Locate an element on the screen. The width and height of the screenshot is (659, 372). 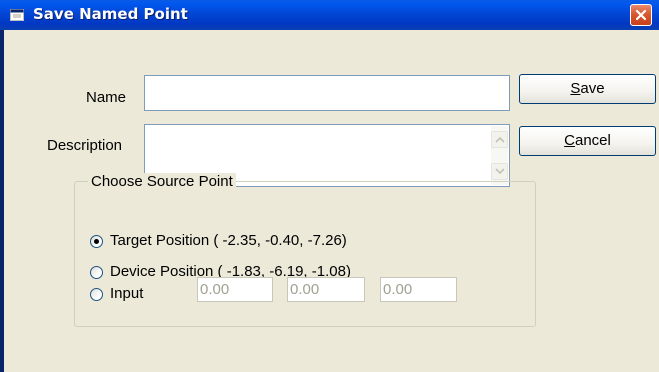
scroll-up-button is located at coordinates (499, 139).